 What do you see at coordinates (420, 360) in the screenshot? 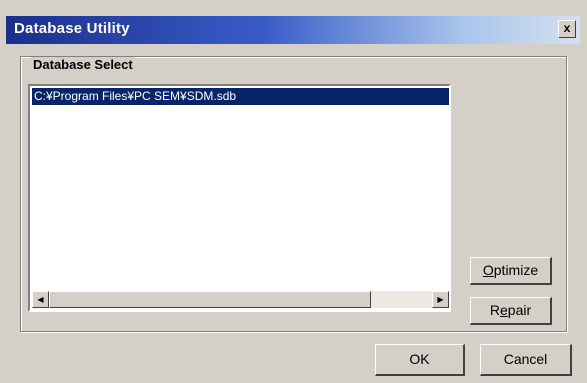
I see `ok-button: OK` at bounding box center [420, 360].